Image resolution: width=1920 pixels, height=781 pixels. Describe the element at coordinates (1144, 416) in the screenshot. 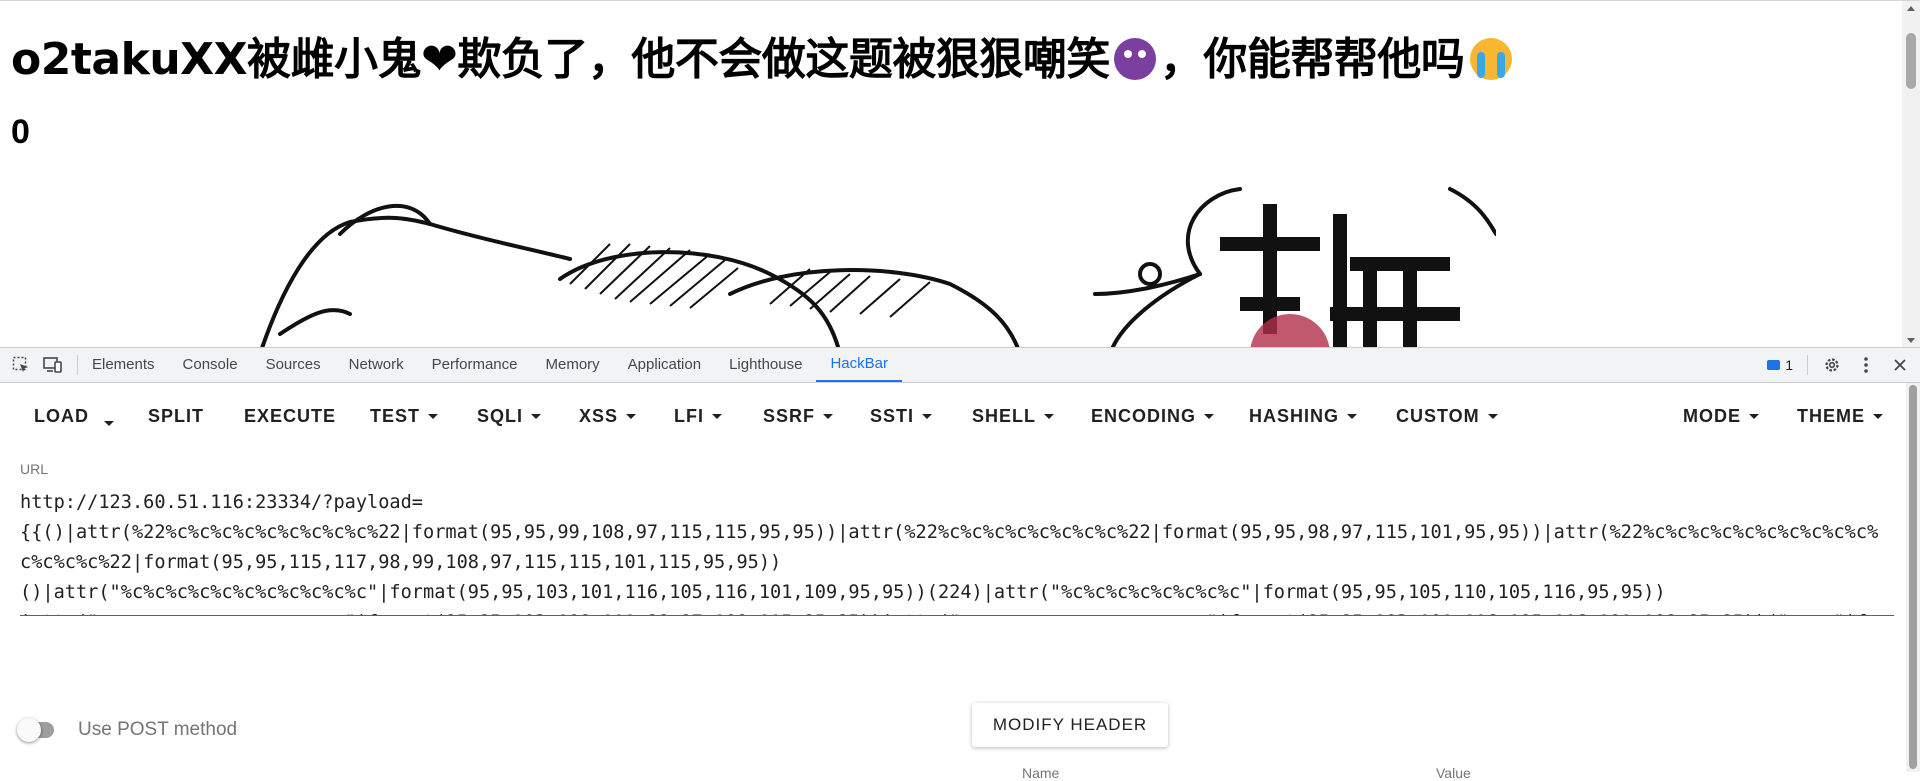

I see `encoding-menu-label: ENCODING` at that location.